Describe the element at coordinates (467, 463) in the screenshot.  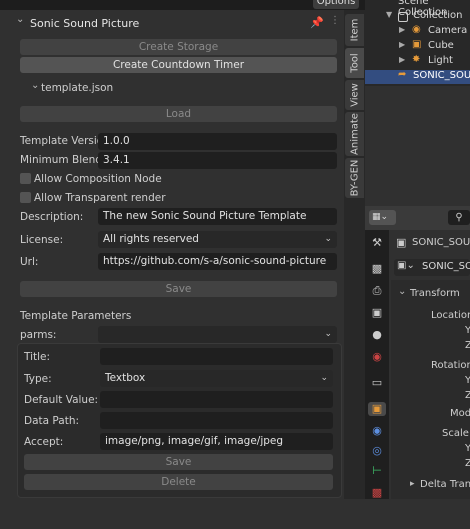
I see `scale-z-label: Z` at that location.